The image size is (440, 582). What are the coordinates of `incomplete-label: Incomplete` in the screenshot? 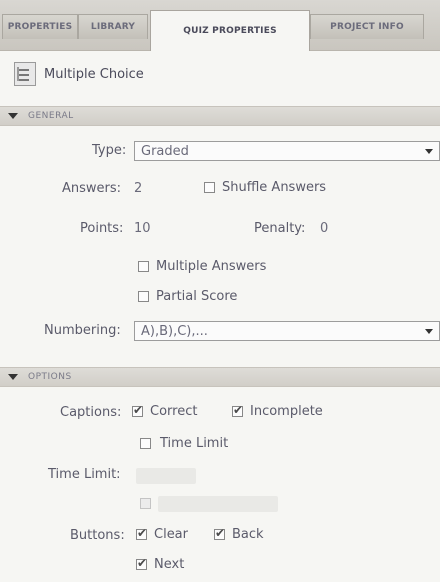 It's located at (286, 411).